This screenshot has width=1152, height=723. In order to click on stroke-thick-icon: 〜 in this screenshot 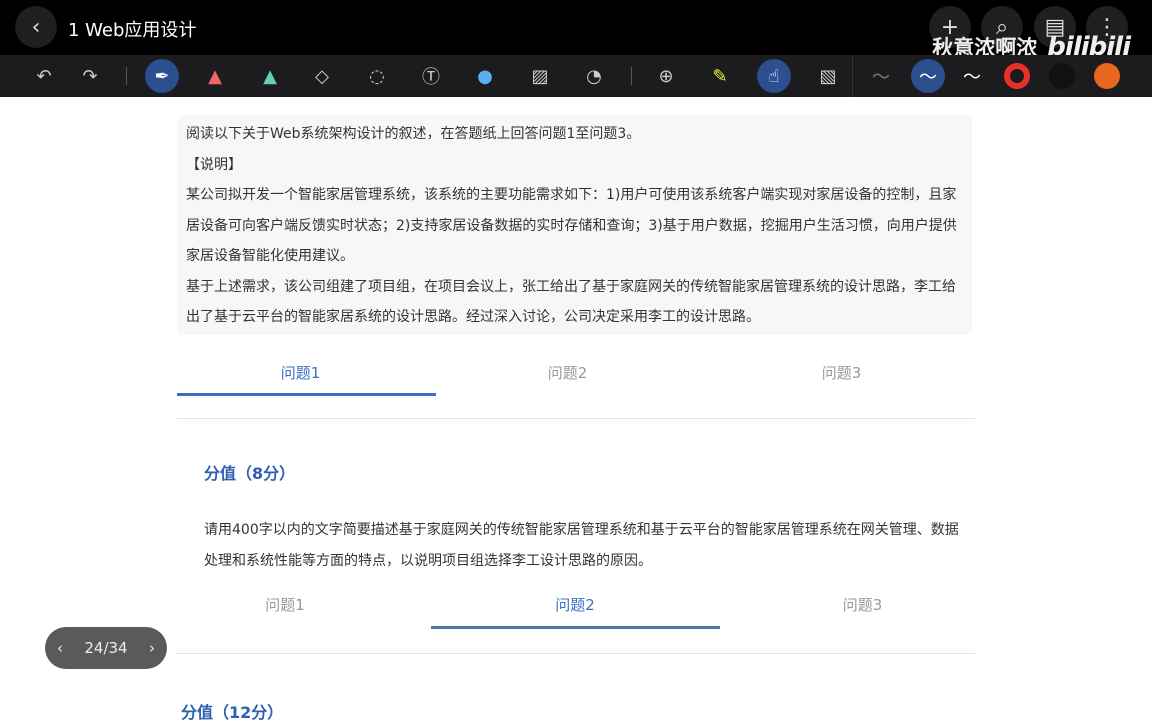, I will do `click(972, 77)`.